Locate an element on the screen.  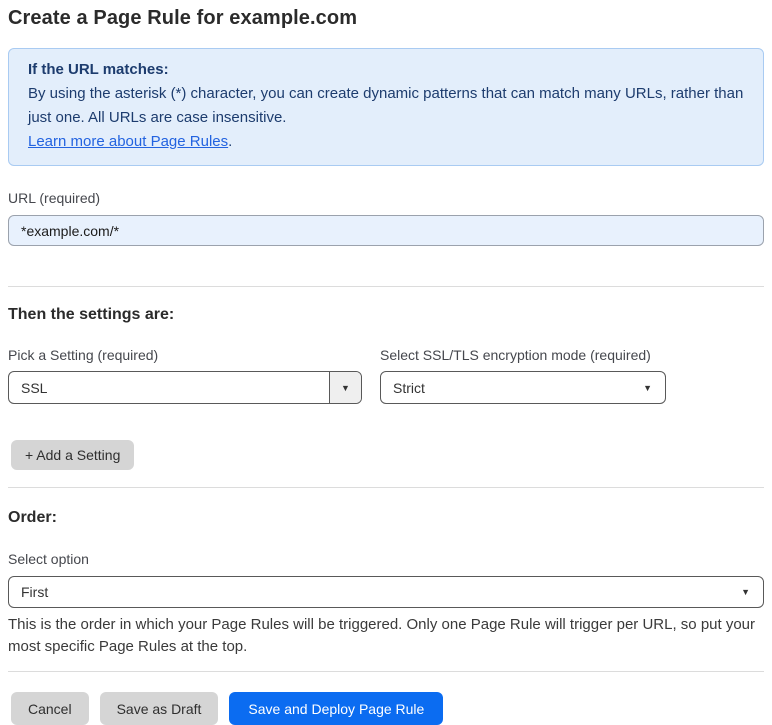
learn-more-link: Learn more about Page Rules is located at coordinates (128, 141).